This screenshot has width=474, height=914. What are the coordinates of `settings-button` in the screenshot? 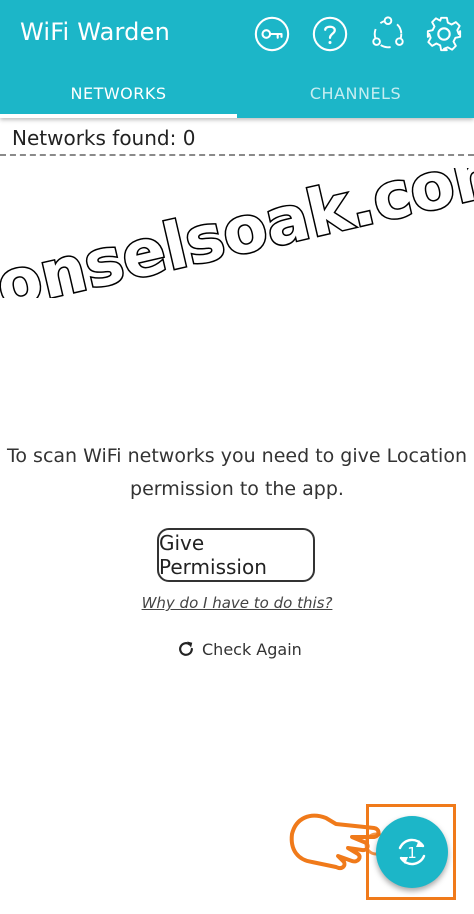 It's located at (444, 34).